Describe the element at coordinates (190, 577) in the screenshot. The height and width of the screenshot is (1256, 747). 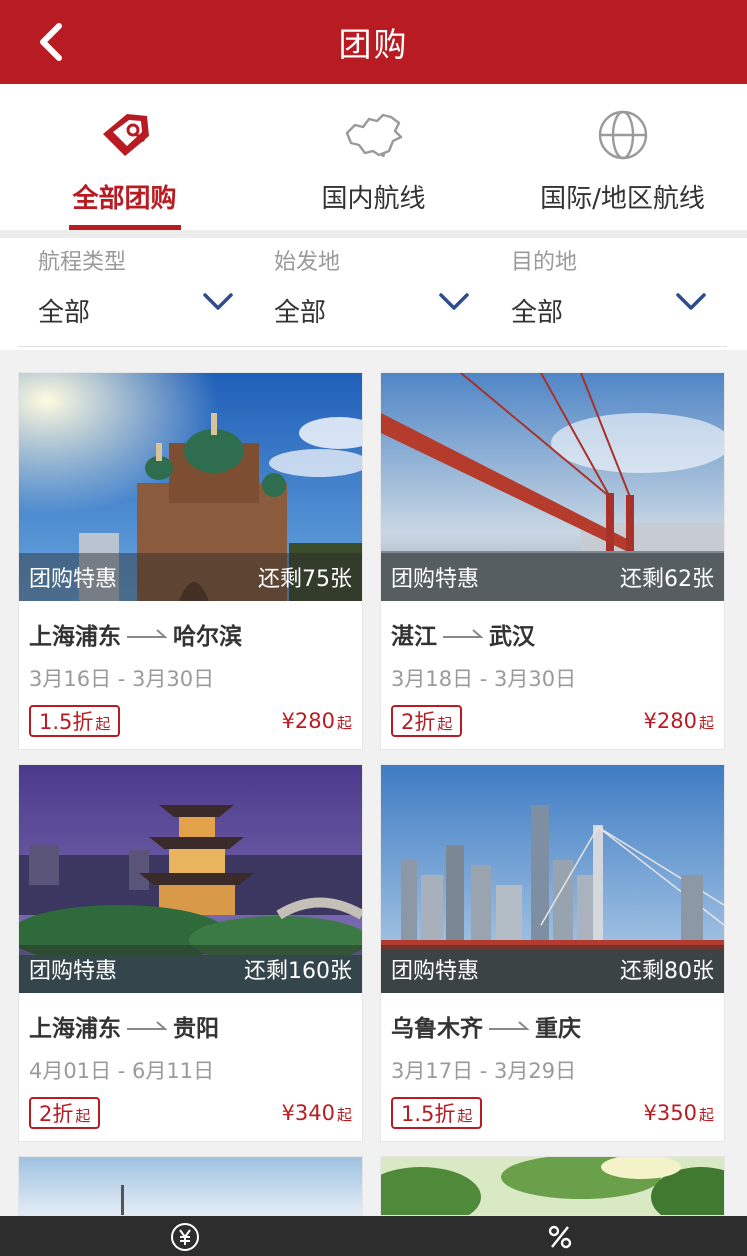
I see `photo-caption-band: 团购特惠 还剩75张` at that location.